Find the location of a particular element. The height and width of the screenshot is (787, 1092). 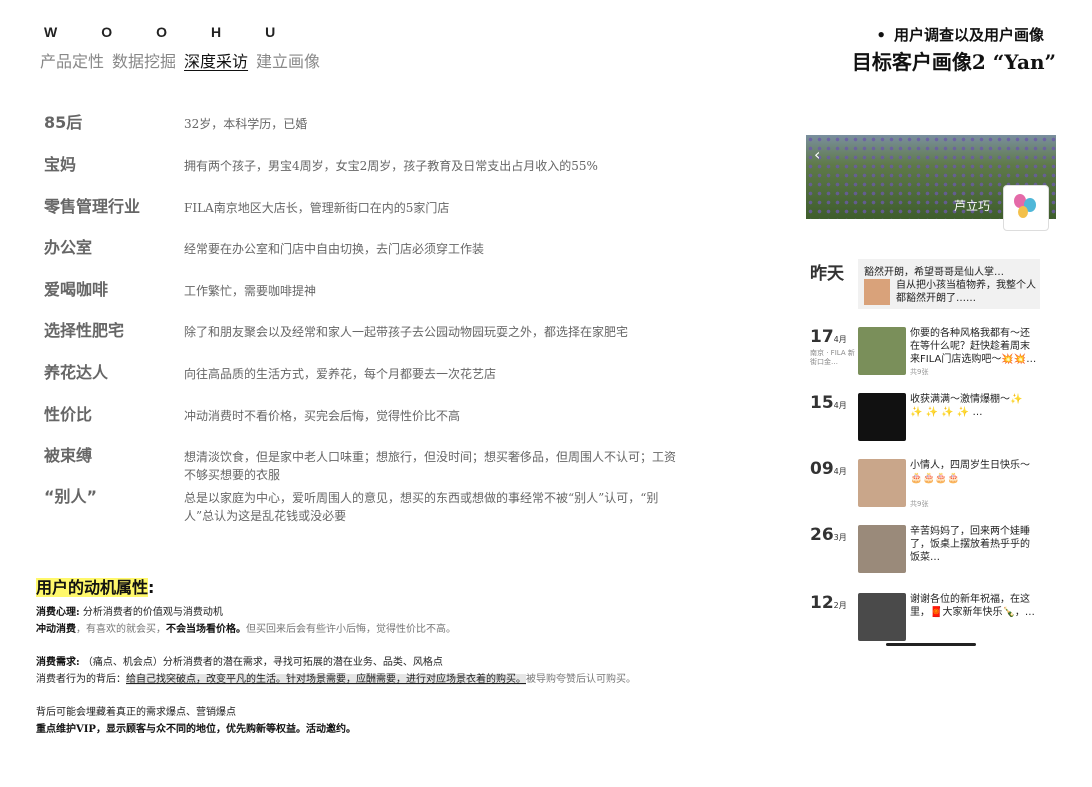

trait-desc: 32岁，本科学历，已婚 is located at coordinates (246, 124).